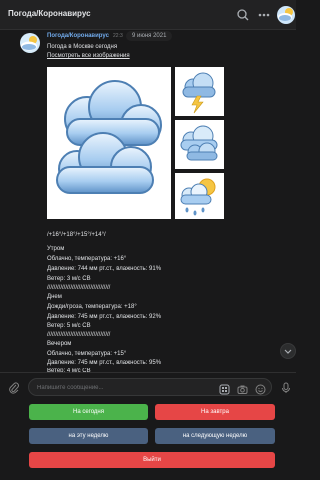 The width and height of the screenshot is (320, 480). Describe the element at coordinates (124, 387) in the screenshot. I see `message-input` at that location.